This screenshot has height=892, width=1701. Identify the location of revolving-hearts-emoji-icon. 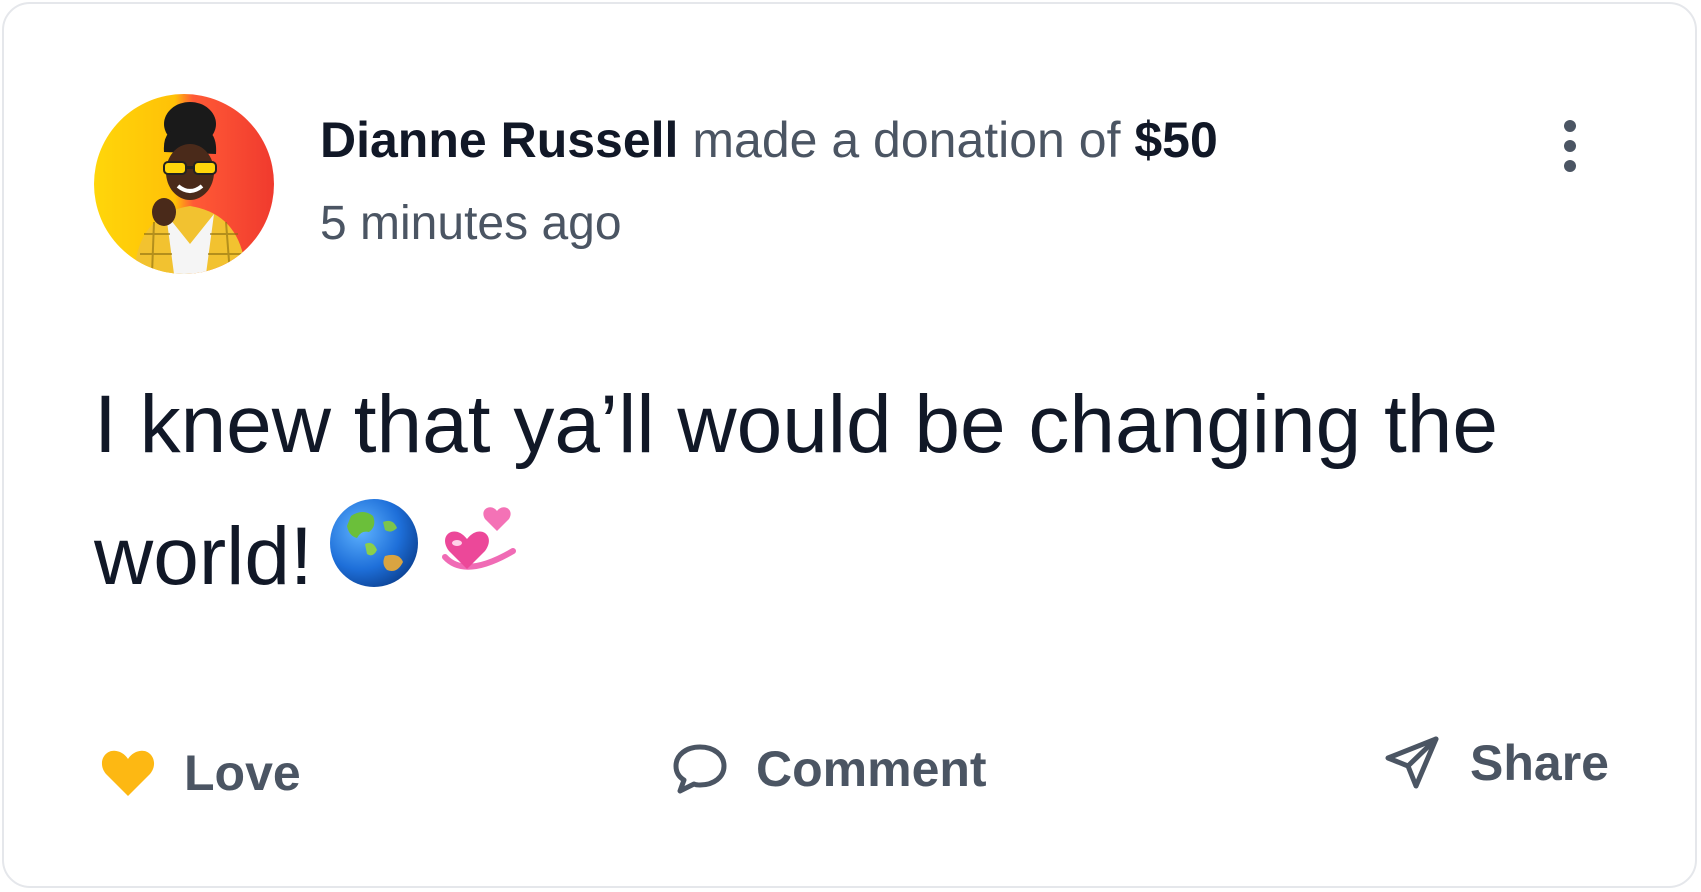
(480, 562).